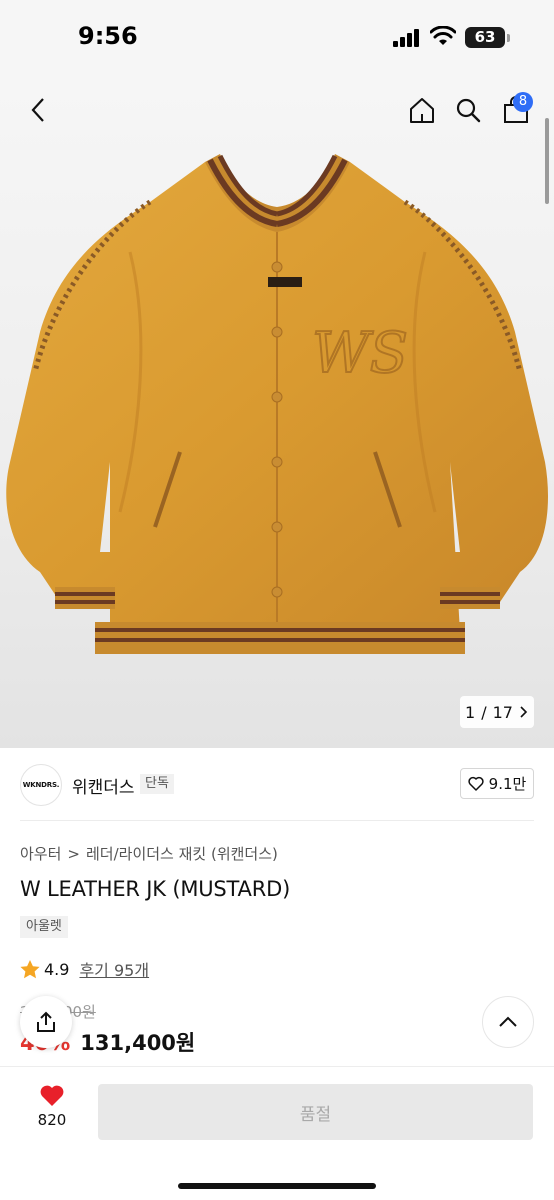  I want to click on search-button, so click(468, 110).